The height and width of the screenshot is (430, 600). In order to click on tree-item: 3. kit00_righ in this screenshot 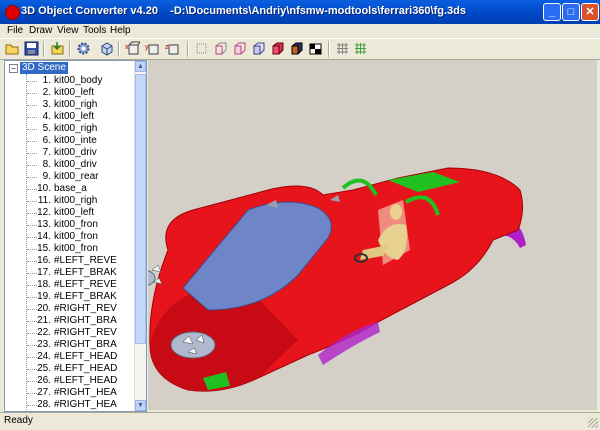, I will do `click(69, 105)`.